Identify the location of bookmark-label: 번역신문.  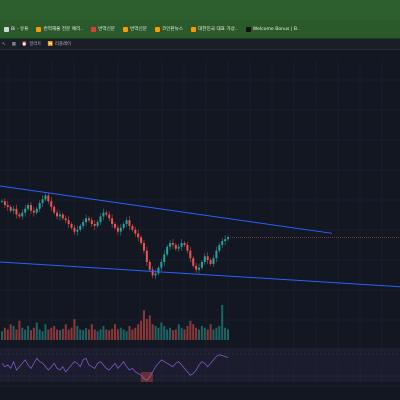
(107, 29).